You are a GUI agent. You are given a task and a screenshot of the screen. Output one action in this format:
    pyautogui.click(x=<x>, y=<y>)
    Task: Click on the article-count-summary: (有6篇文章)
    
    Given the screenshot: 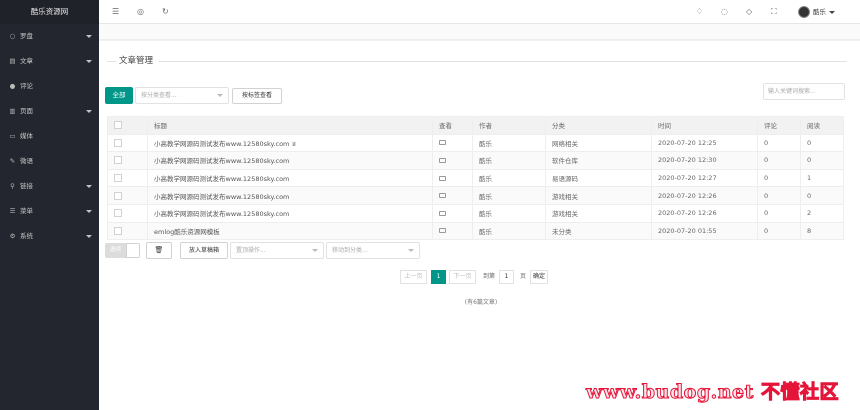 What is the action you would take?
    pyautogui.click(x=481, y=302)
    